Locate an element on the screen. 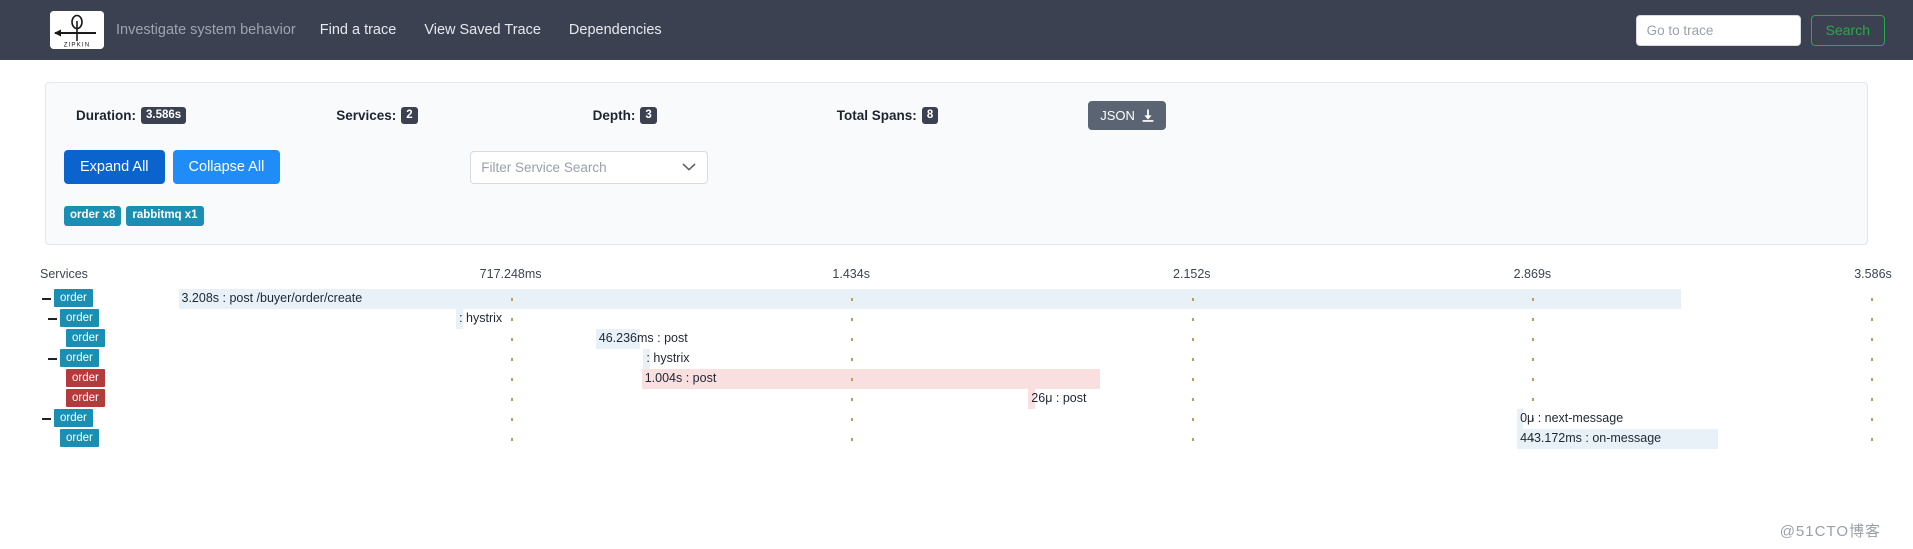 This screenshot has width=1913, height=549. stat-duration-label: Duration: is located at coordinates (106, 115).